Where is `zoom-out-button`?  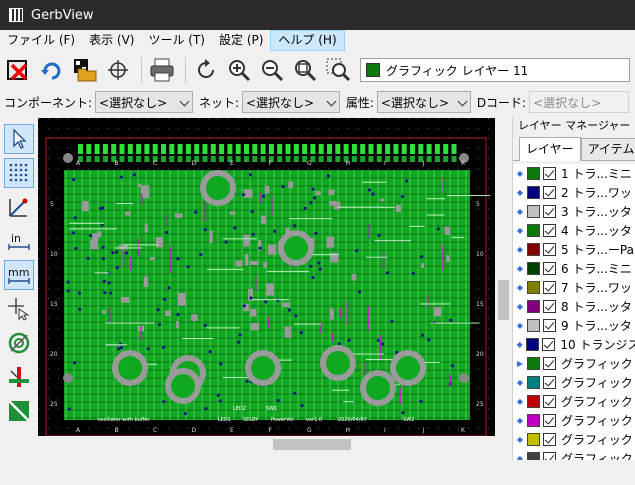
zoom-out-button is located at coordinates (272, 70).